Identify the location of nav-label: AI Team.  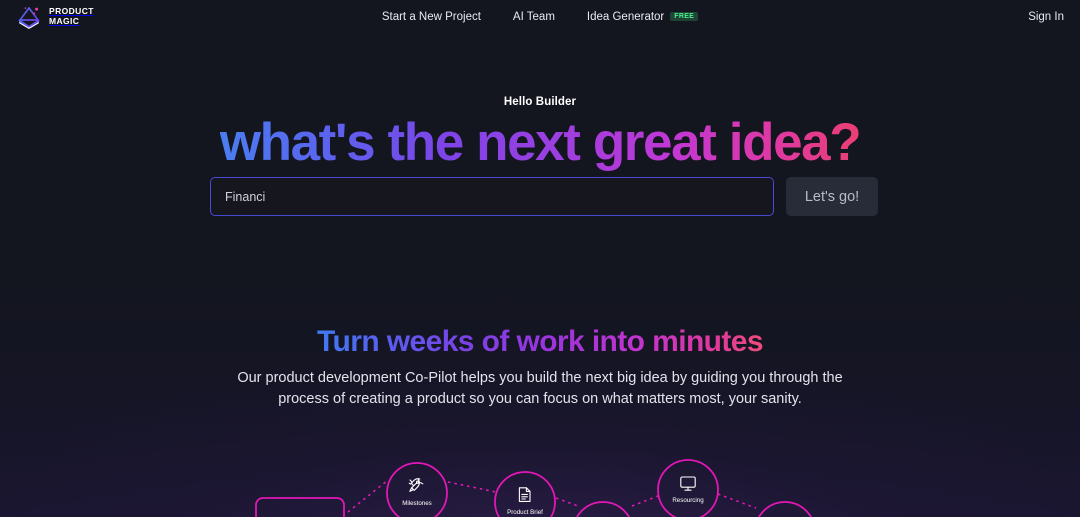
(533, 16).